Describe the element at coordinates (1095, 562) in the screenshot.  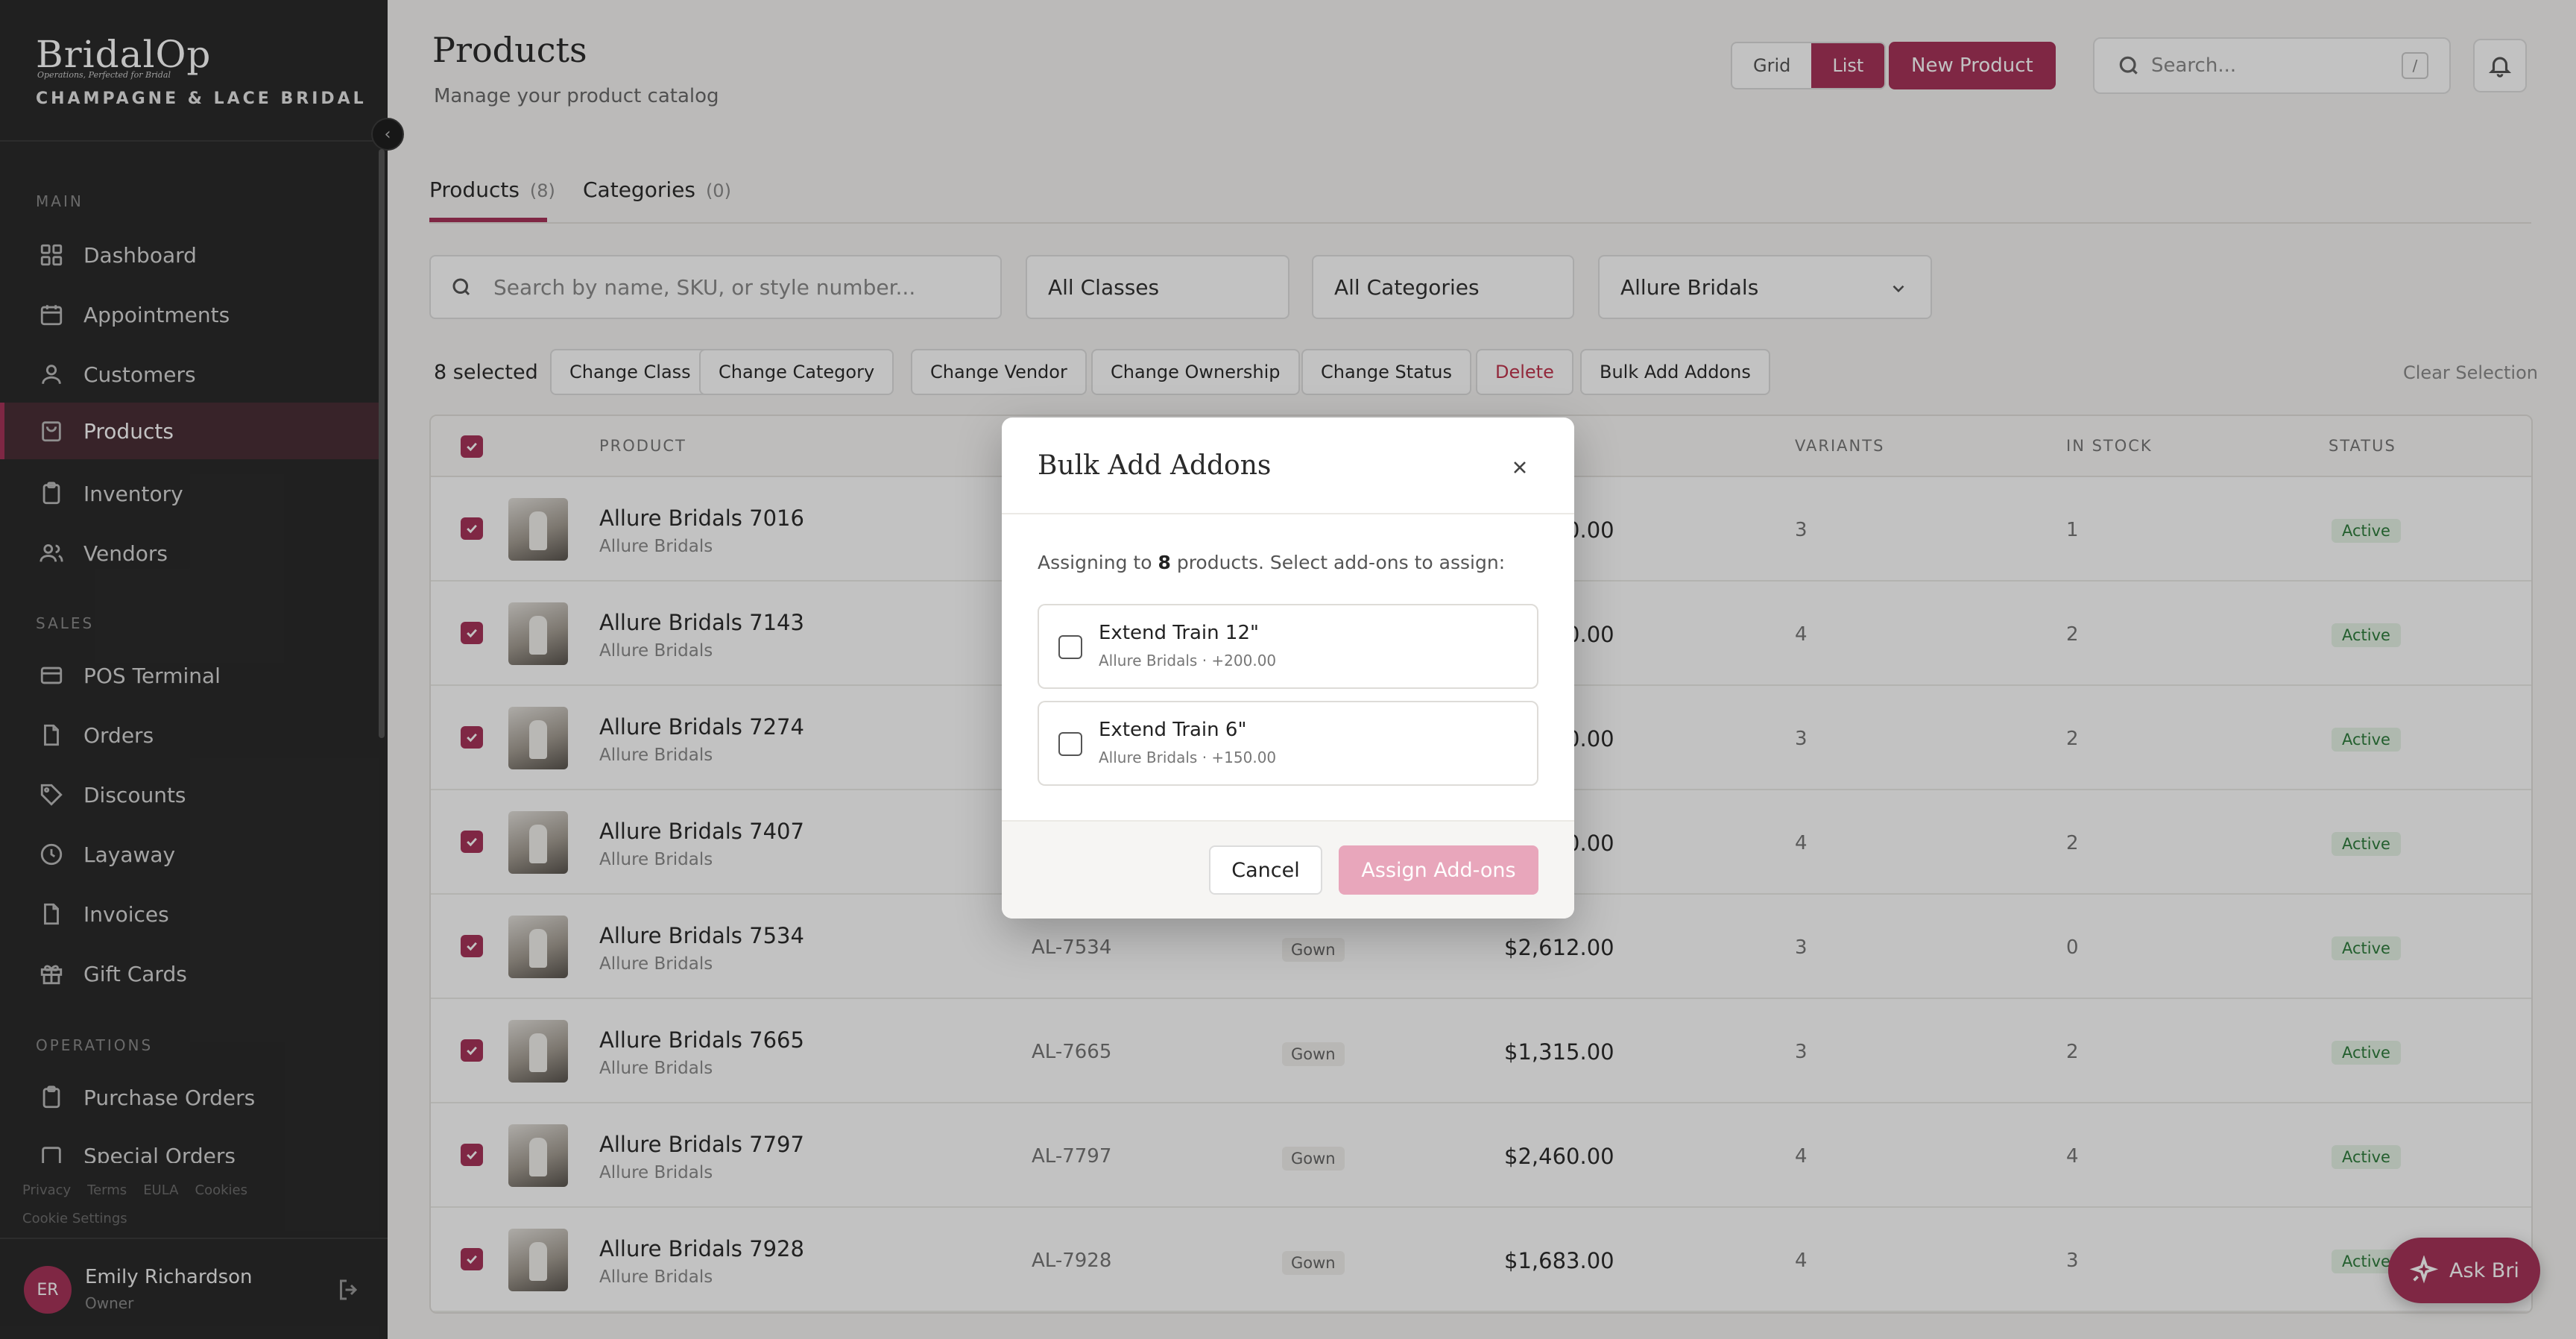
I see `assign-prefix: Assigning to` at that location.